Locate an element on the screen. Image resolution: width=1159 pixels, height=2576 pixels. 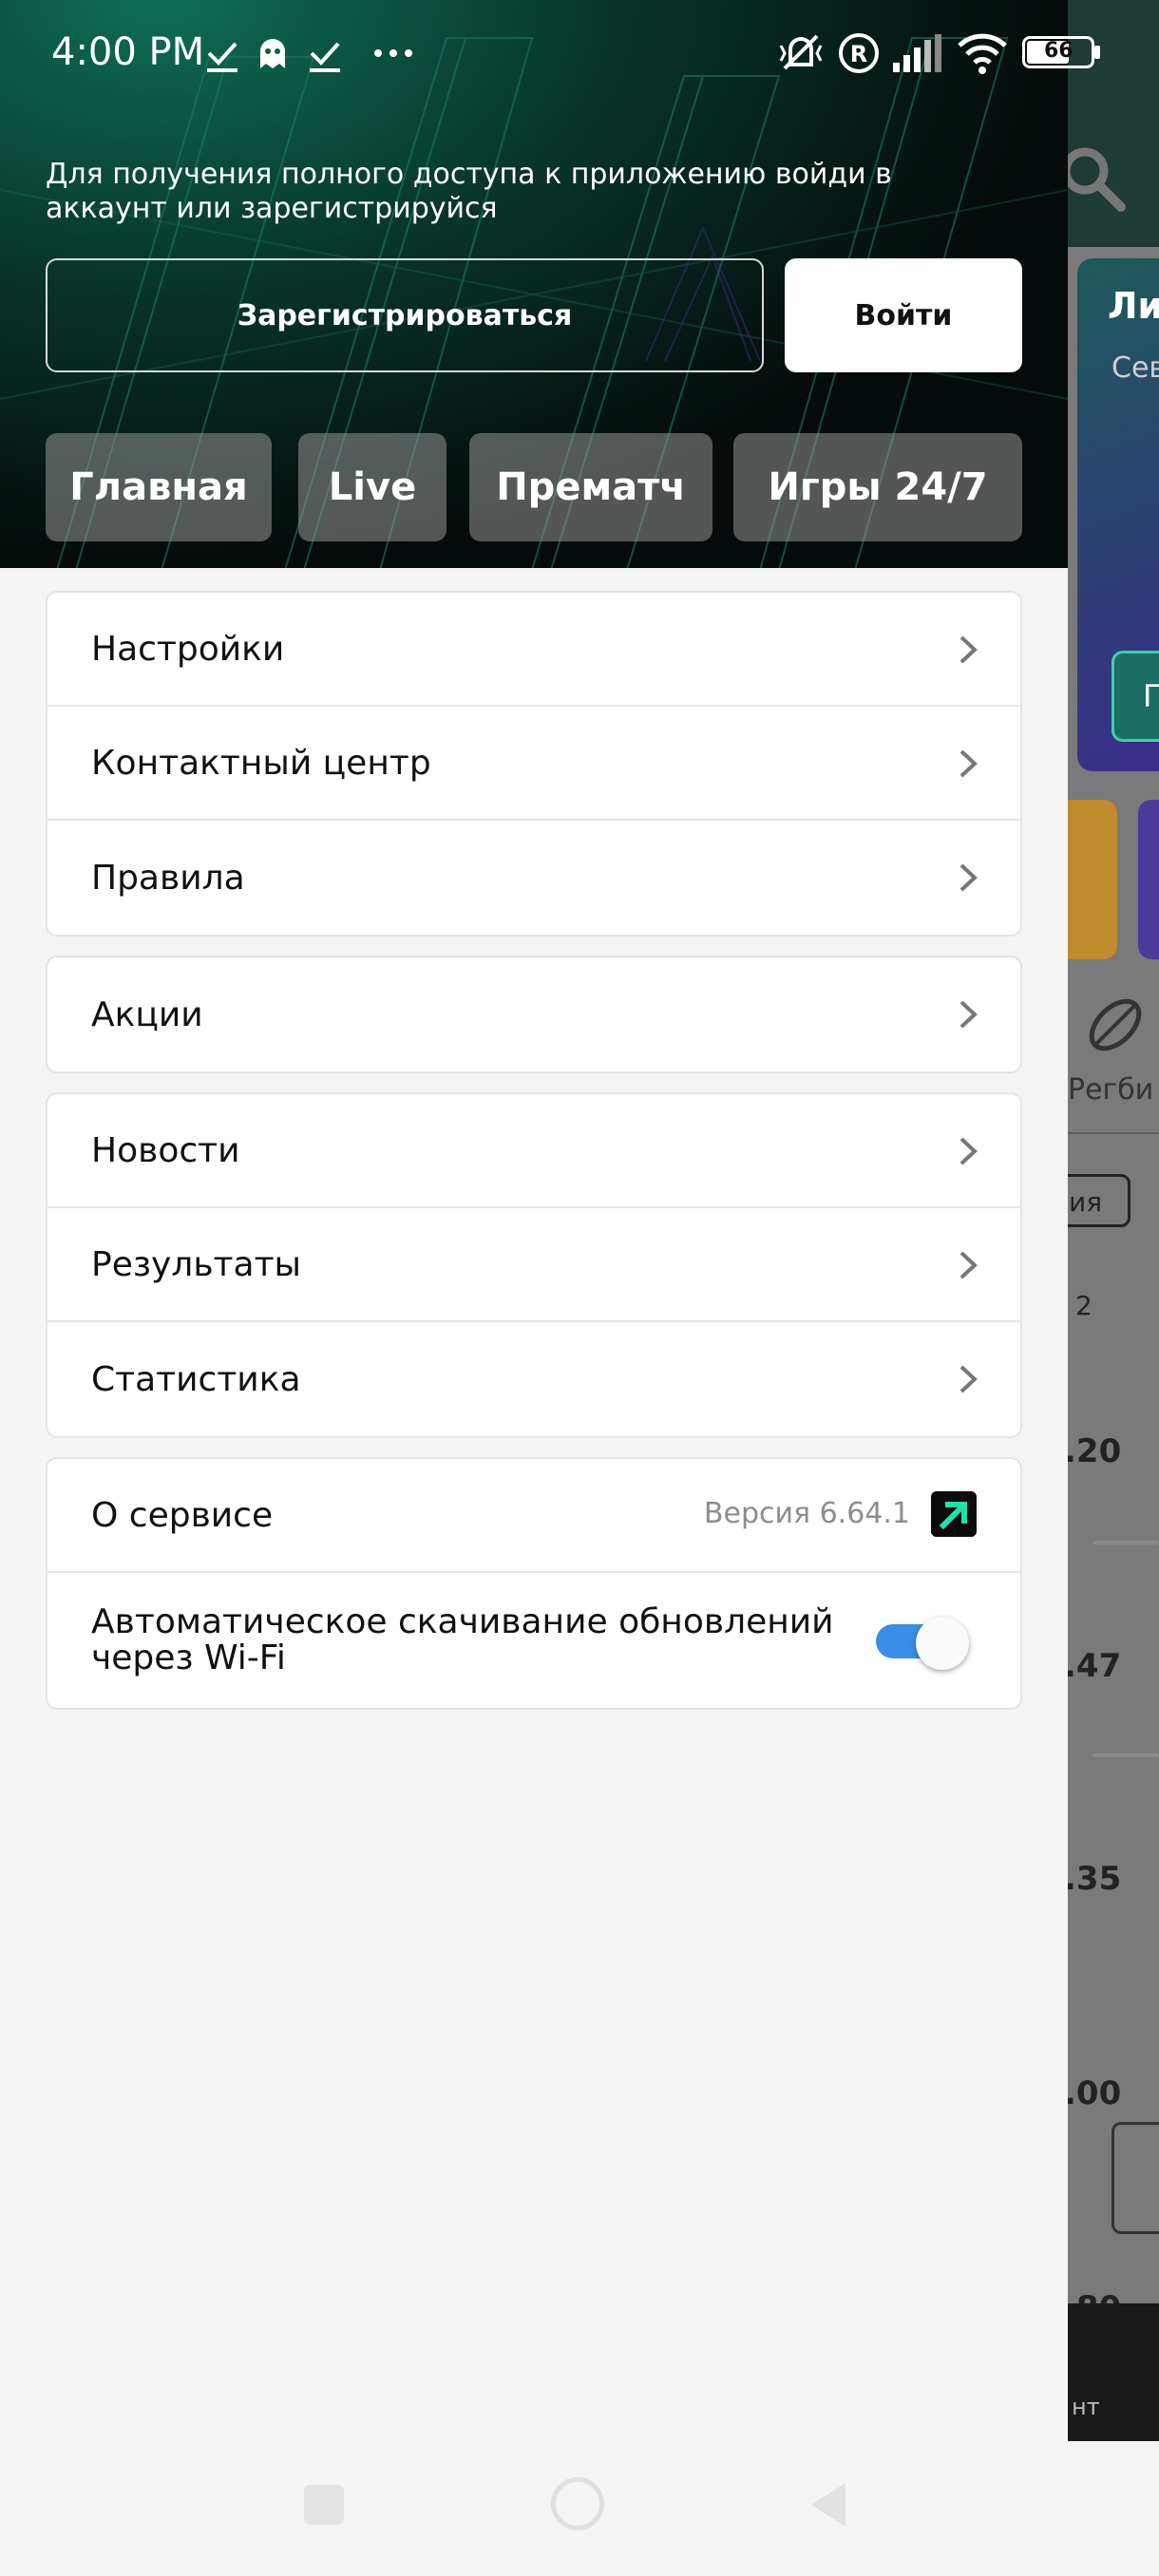
tab-prematch: Прематч is located at coordinates (590, 487).